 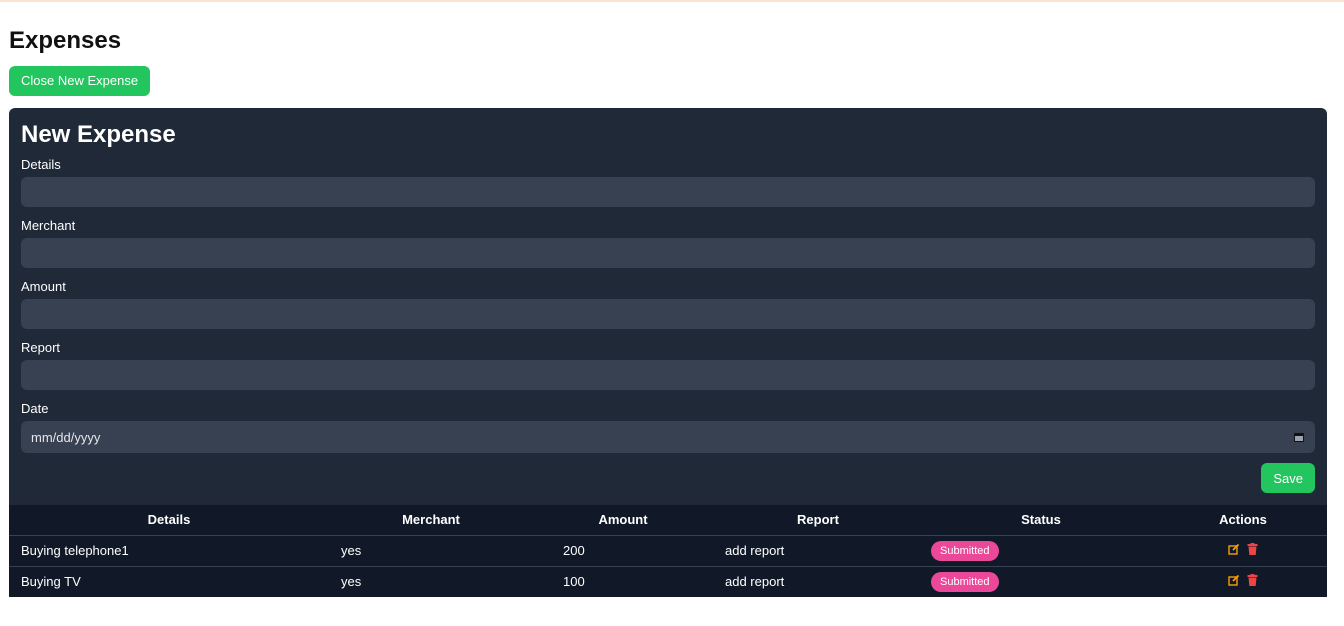 What do you see at coordinates (1299, 437) in the screenshot?
I see `calendar-icon` at bounding box center [1299, 437].